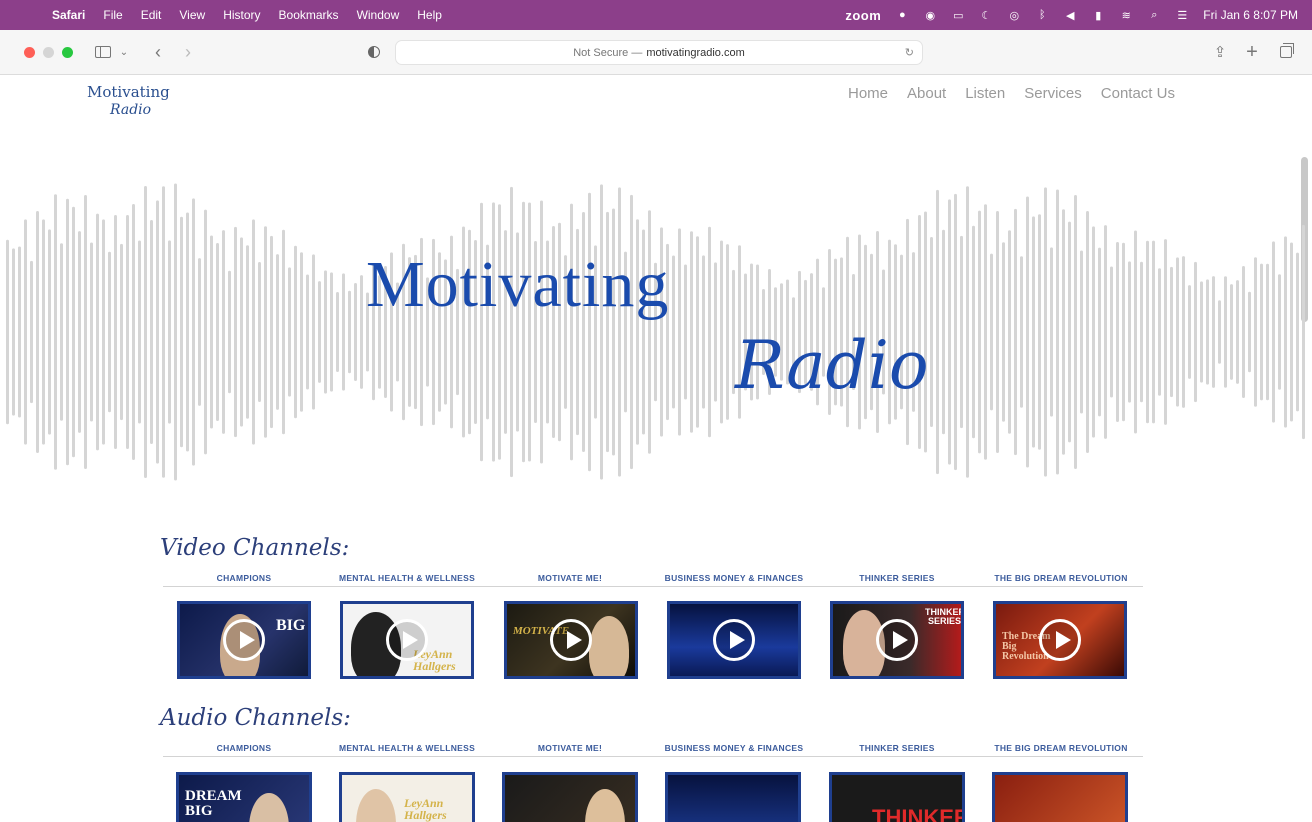 This screenshot has width=1312, height=822. Describe the element at coordinates (103, 52) in the screenshot. I see `sidebar-toggle-icon` at that location.